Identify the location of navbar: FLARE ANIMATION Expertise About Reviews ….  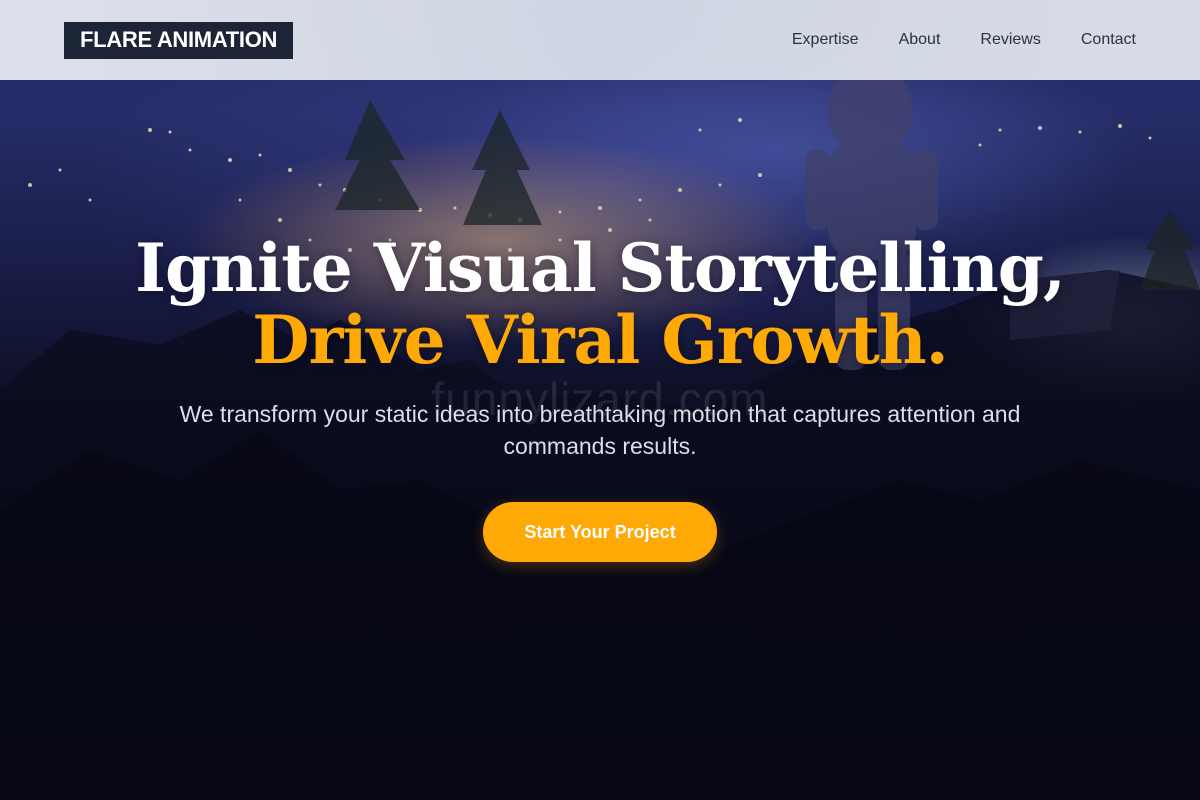
(600, 40).